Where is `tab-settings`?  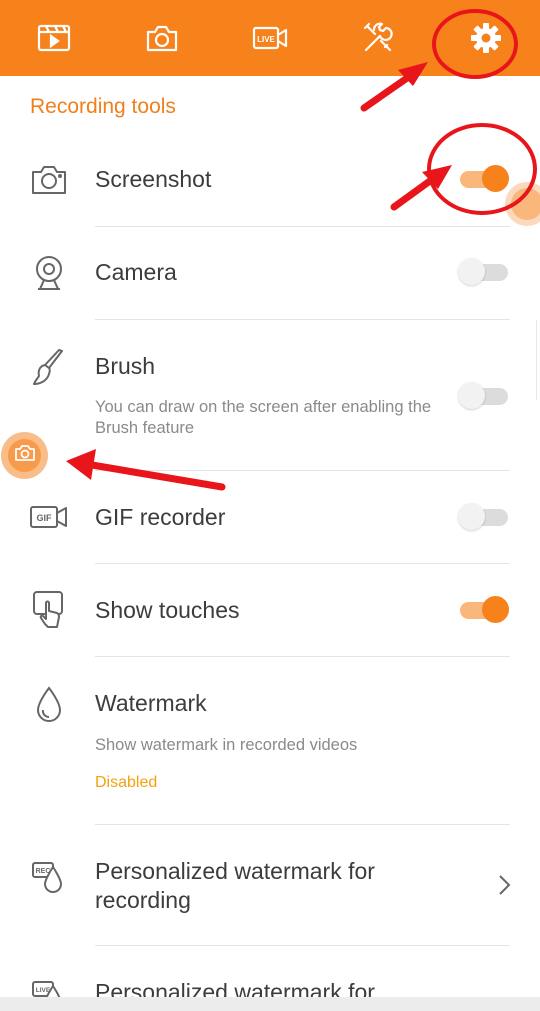
tab-settings is located at coordinates (486, 38).